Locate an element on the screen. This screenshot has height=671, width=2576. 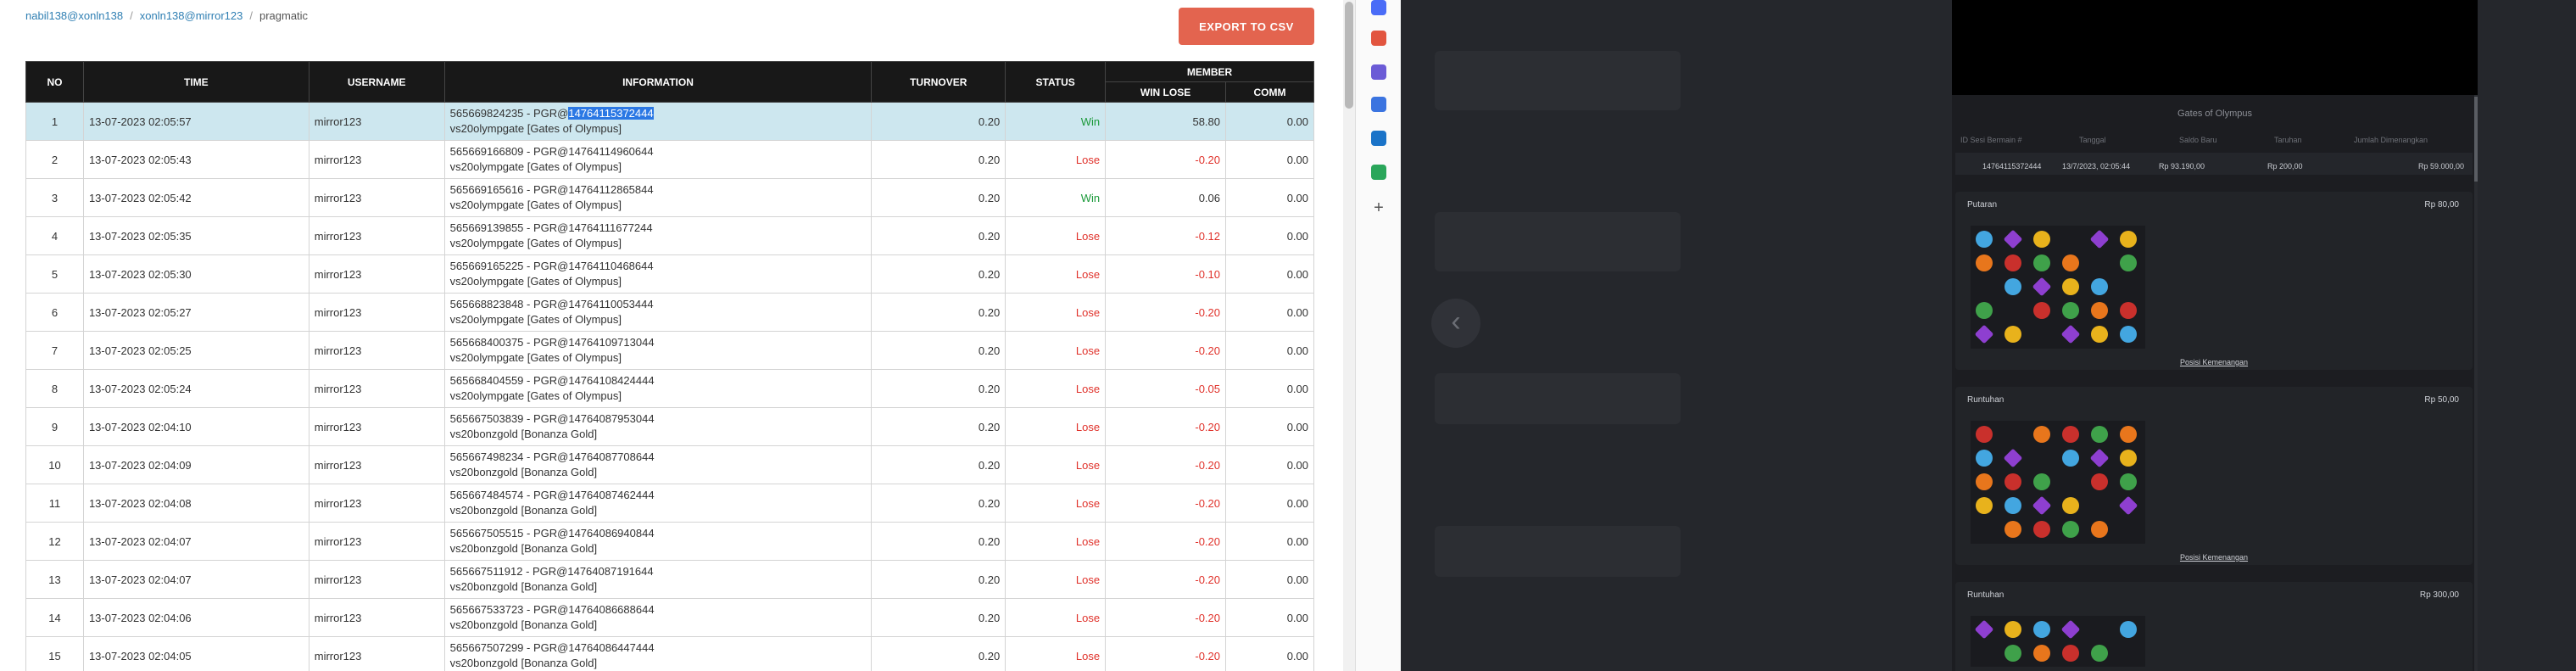
info-line-game: vs20olympgate [Gates of Olympus] is located at coordinates (535, 281).